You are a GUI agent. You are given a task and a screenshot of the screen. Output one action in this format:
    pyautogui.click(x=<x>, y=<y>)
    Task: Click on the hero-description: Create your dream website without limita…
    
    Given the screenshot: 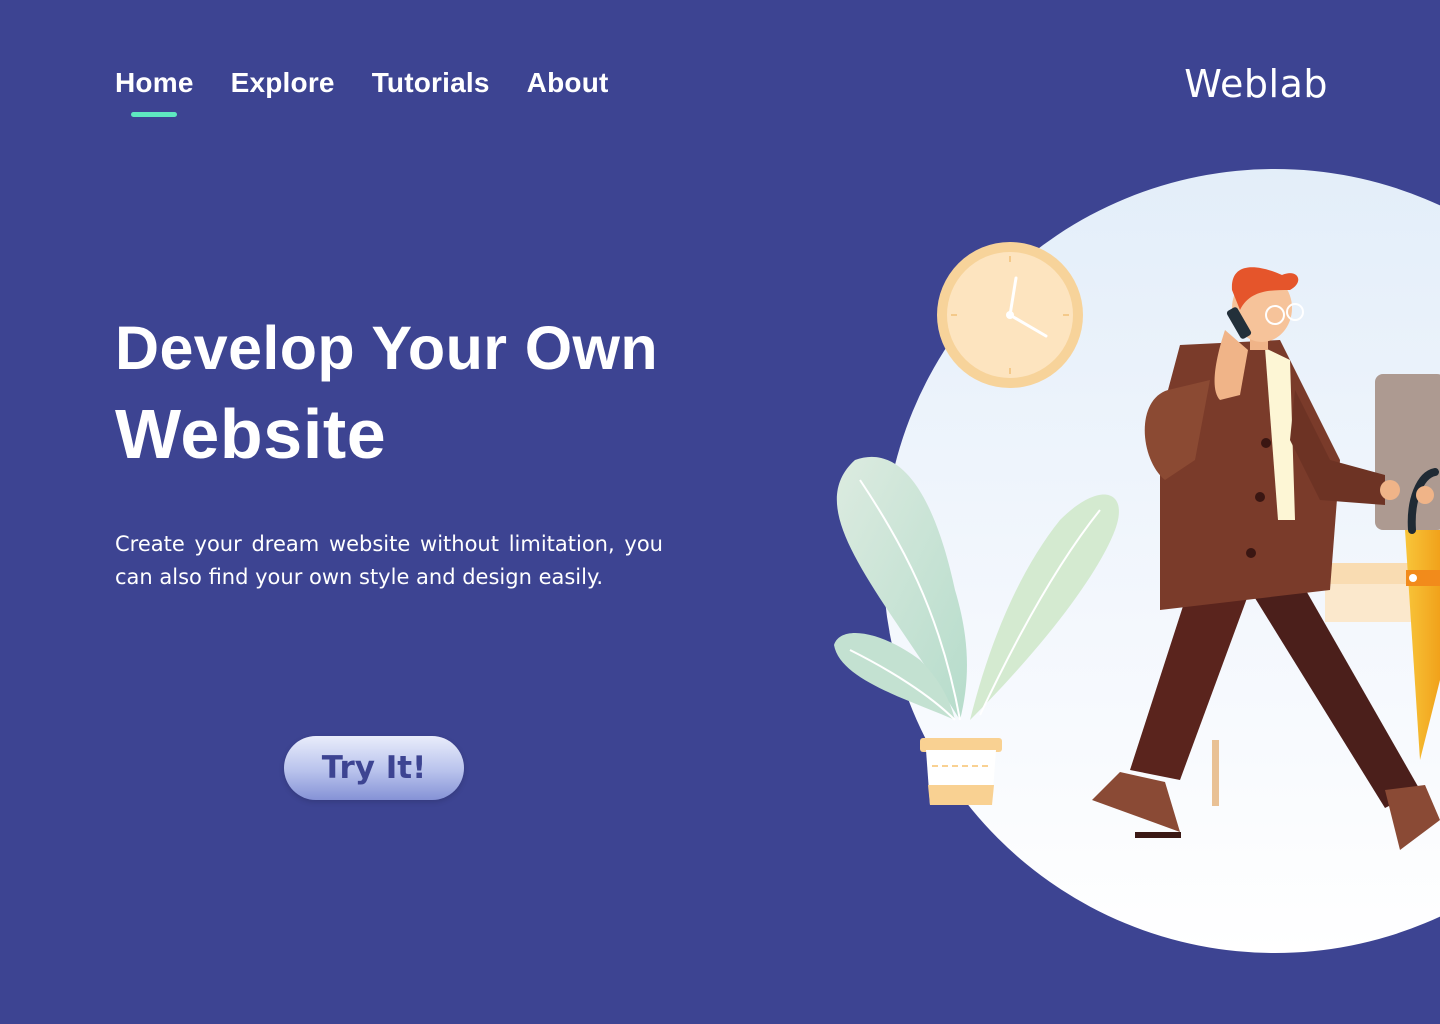 What is the action you would take?
    pyautogui.click(x=389, y=560)
    